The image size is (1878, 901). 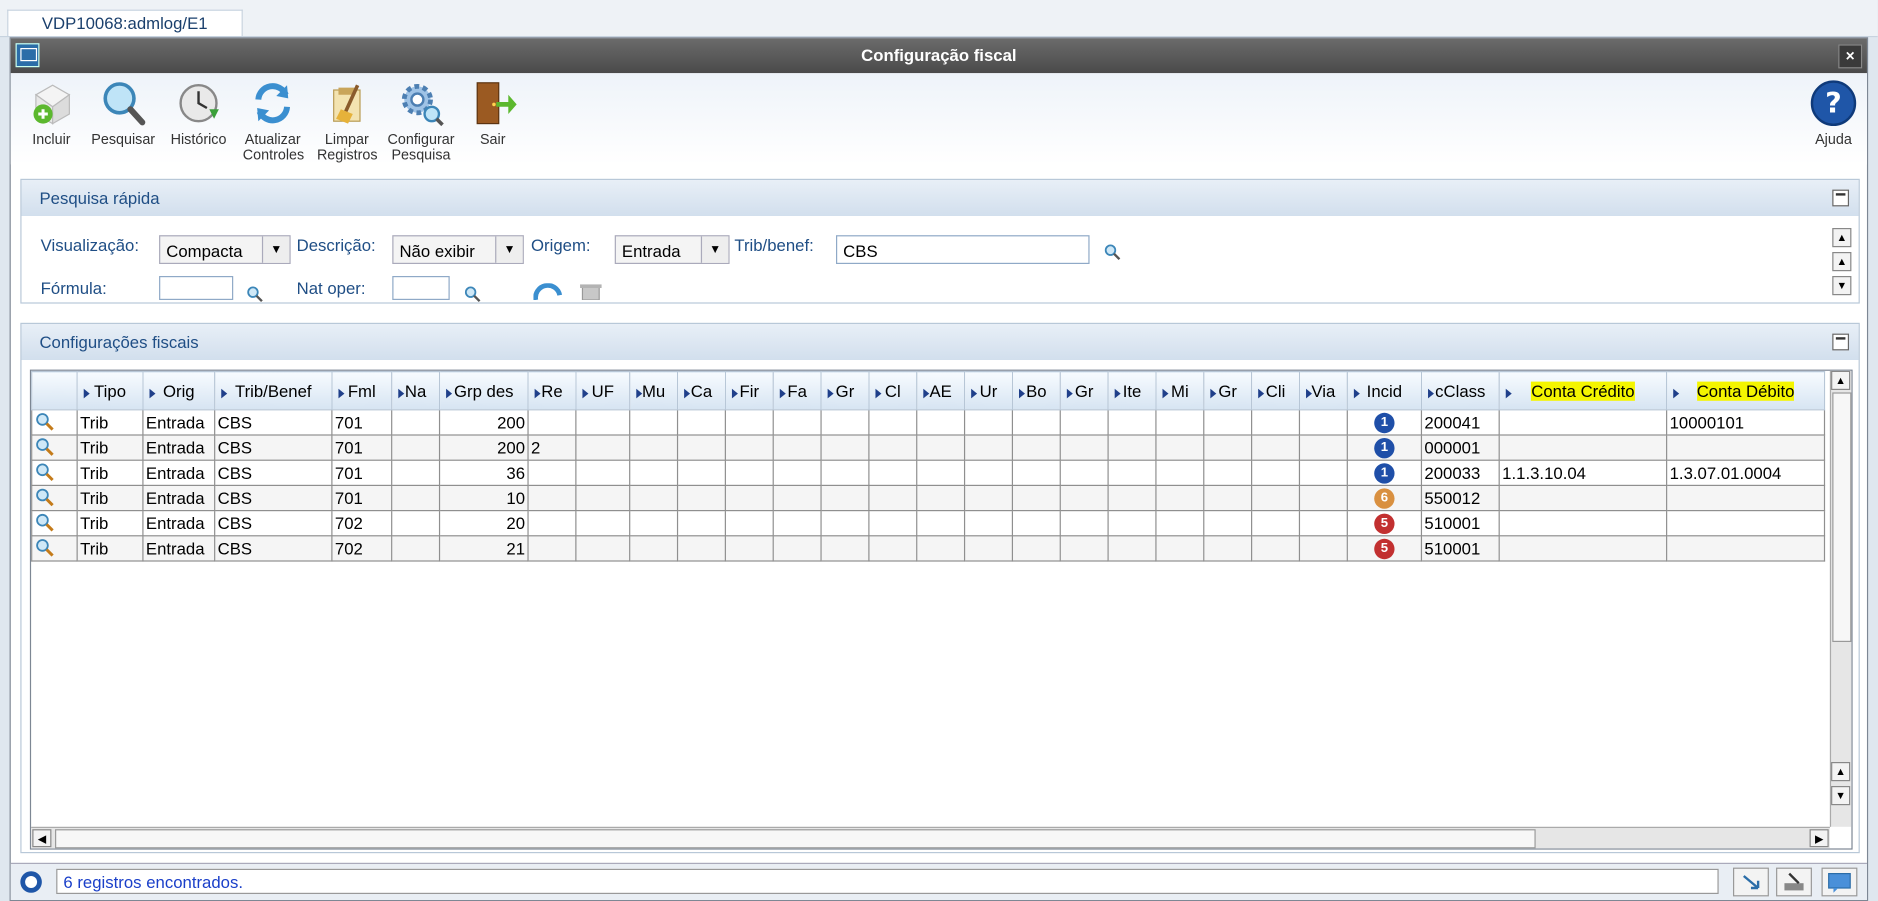 What do you see at coordinates (1751, 882) in the screenshot?
I see `expand-button` at bounding box center [1751, 882].